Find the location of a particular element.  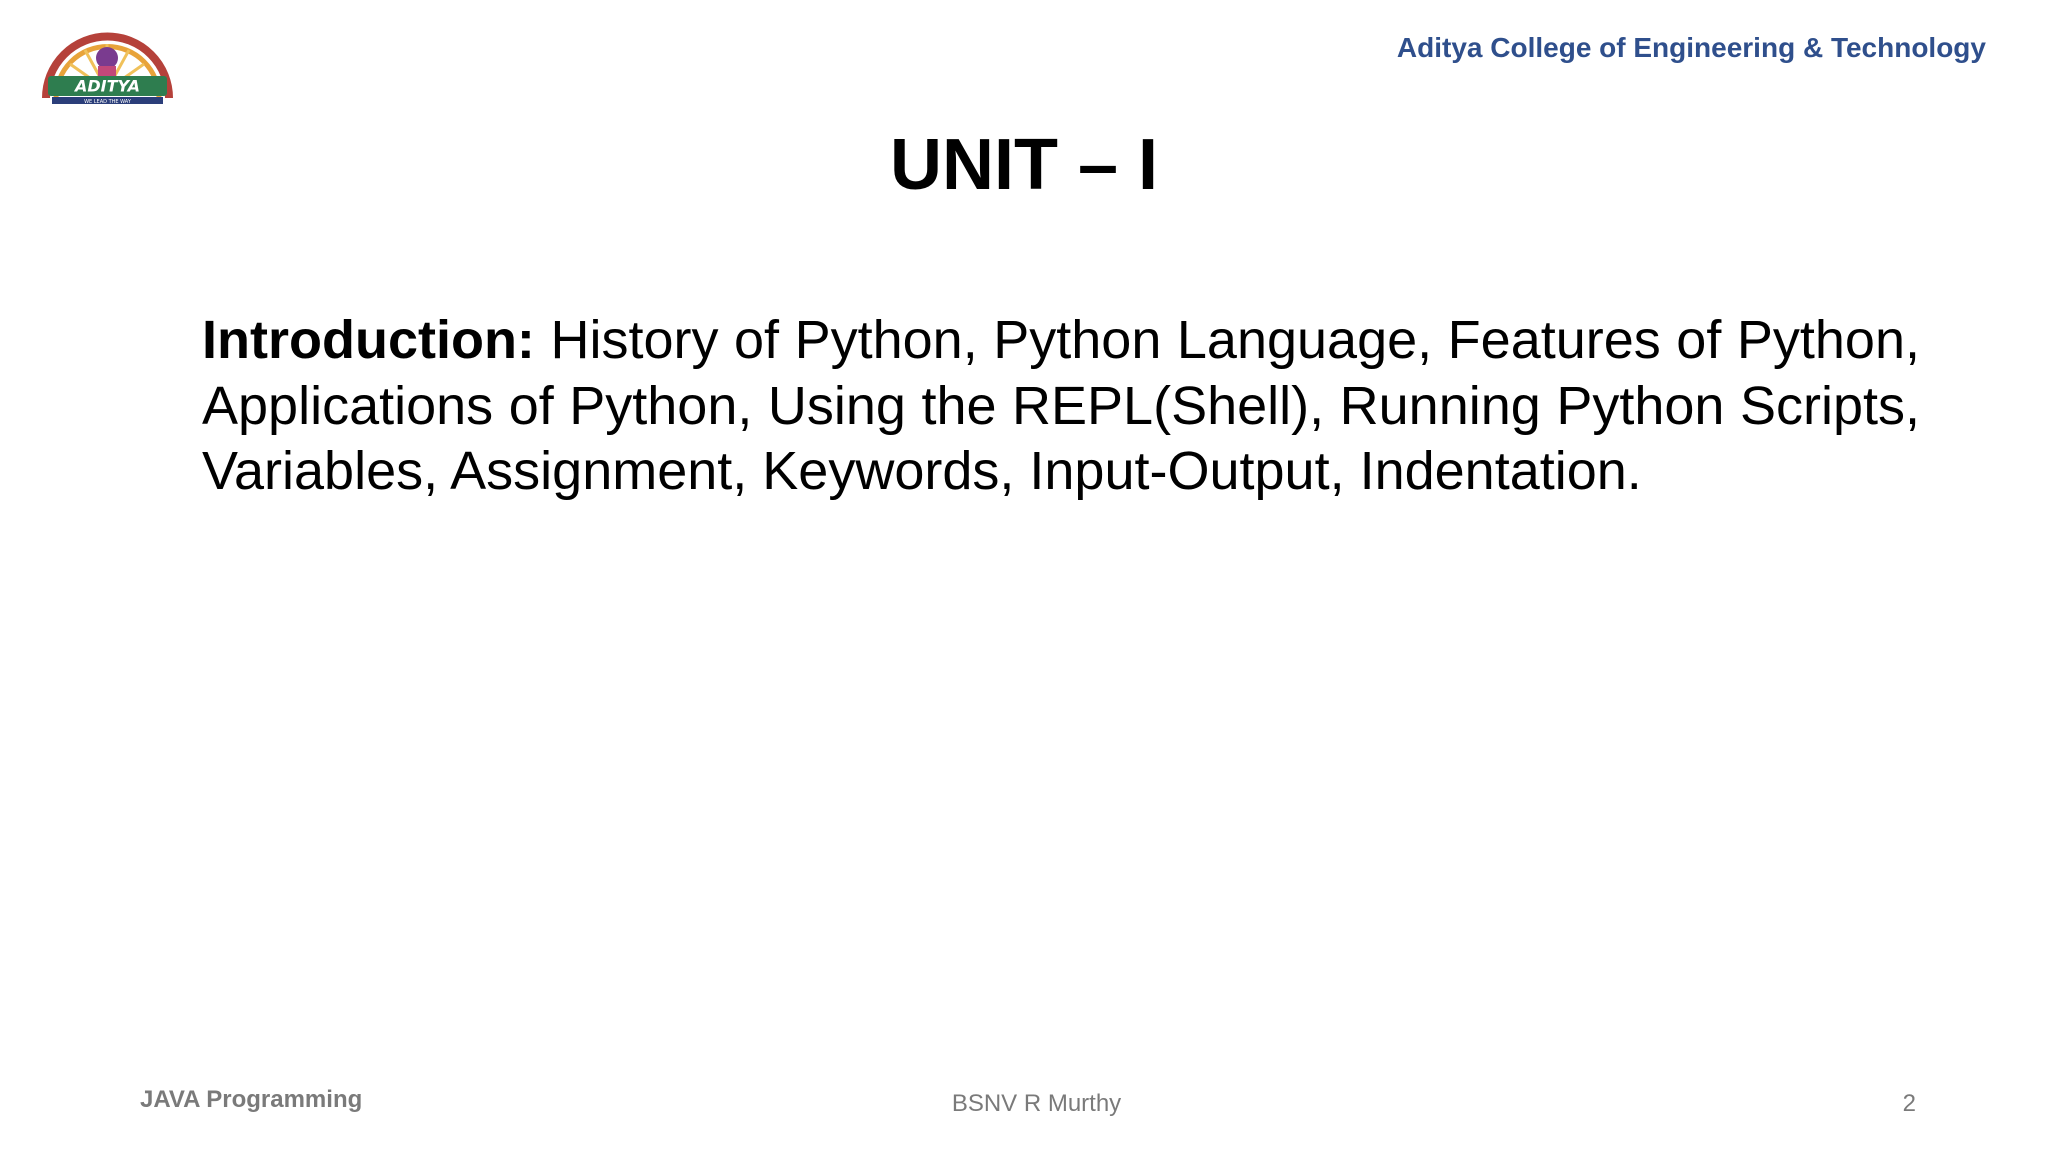

slide-title: UNIT – I is located at coordinates (1024, 165).